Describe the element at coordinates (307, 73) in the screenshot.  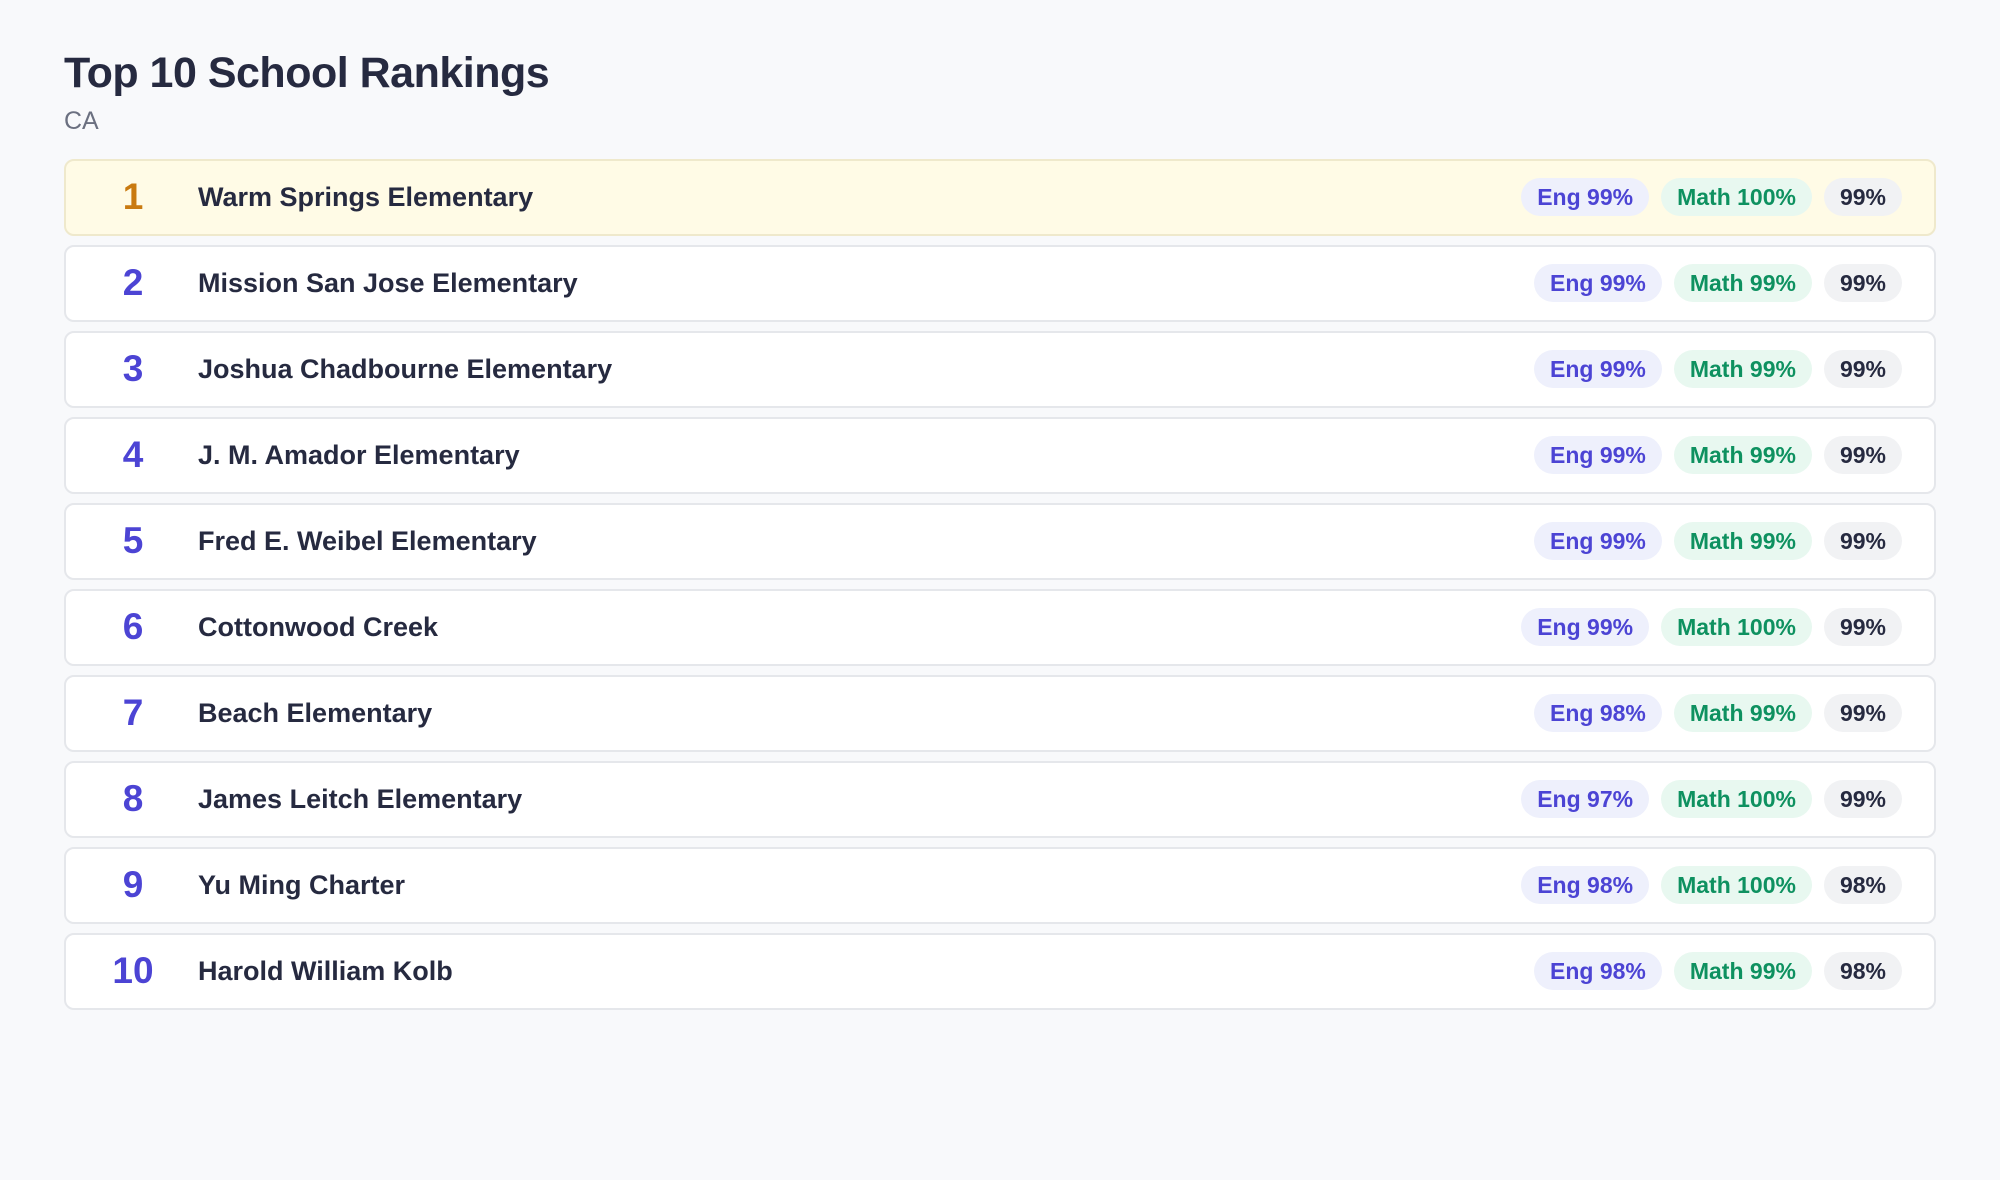
I see `page-title: Top 10 School Rankings` at that location.